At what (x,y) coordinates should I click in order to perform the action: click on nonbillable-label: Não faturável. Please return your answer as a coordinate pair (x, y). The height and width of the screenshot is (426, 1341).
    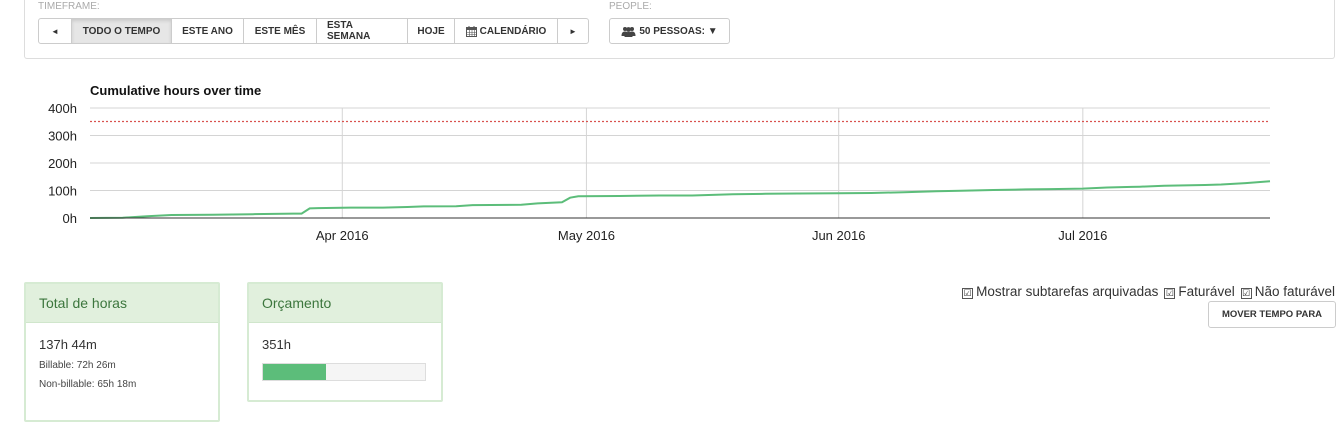
    Looking at the image, I should click on (1294, 291).